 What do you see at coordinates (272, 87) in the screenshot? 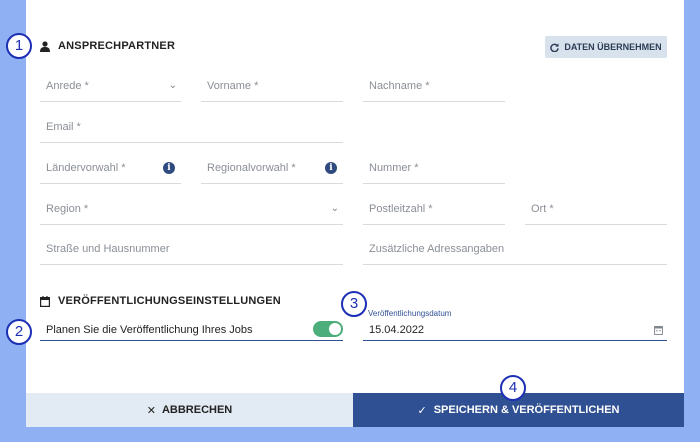
I see `first-name-field: Vorname *` at bounding box center [272, 87].